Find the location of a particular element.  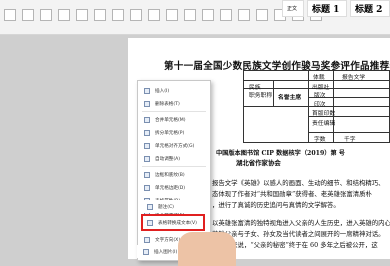

highlight-frame is located at coordinates (173, 222).